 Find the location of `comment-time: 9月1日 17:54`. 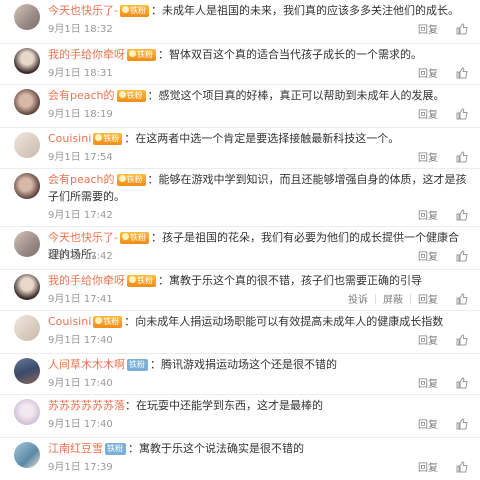

comment-time: 9月1日 17:54 is located at coordinates (80, 157).